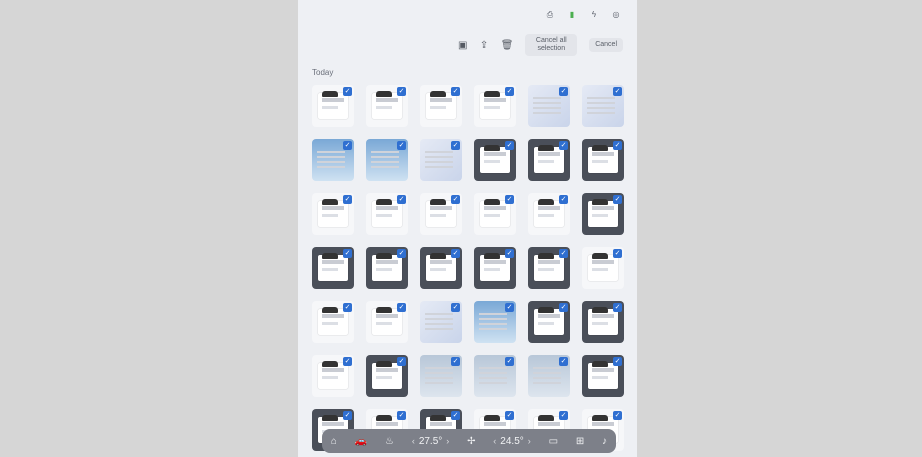 This screenshot has width=922, height=457. What do you see at coordinates (471, 441) in the screenshot?
I see `fan-icon: ✢` at bounding box center [471, 441].